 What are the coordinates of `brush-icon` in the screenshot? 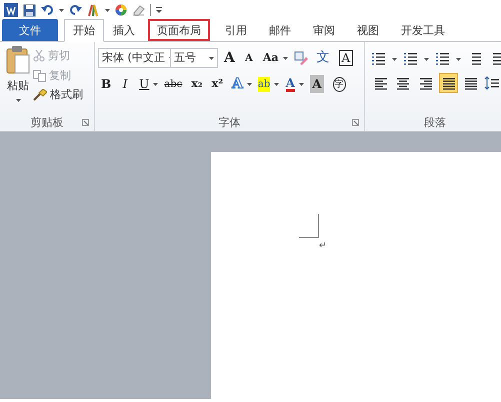 It's located at (40, 95).